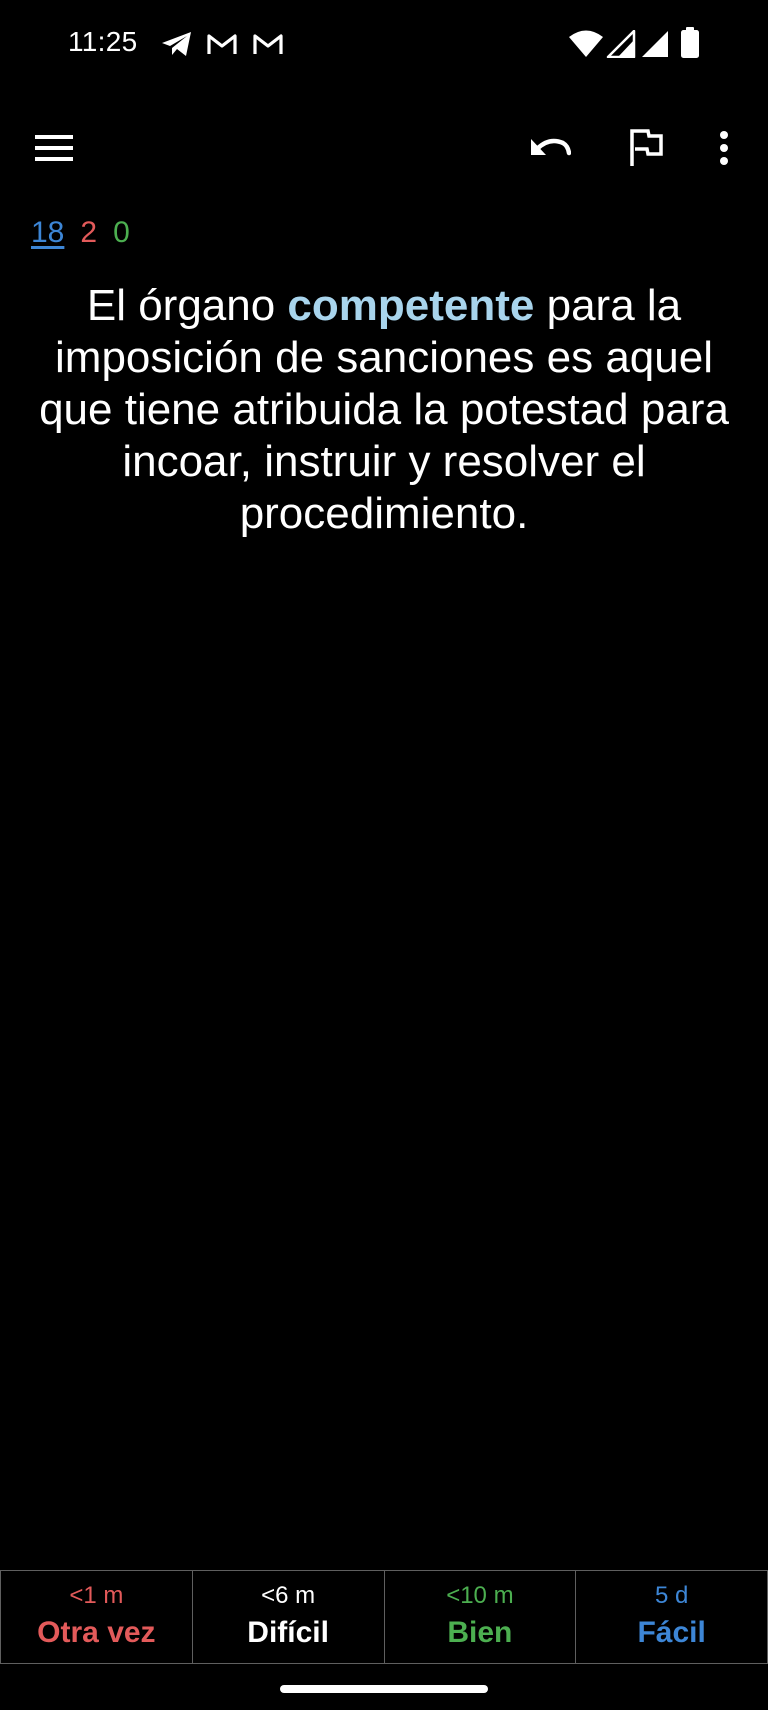  I want to click on gesture-nav-handle, so click(384, 1689).